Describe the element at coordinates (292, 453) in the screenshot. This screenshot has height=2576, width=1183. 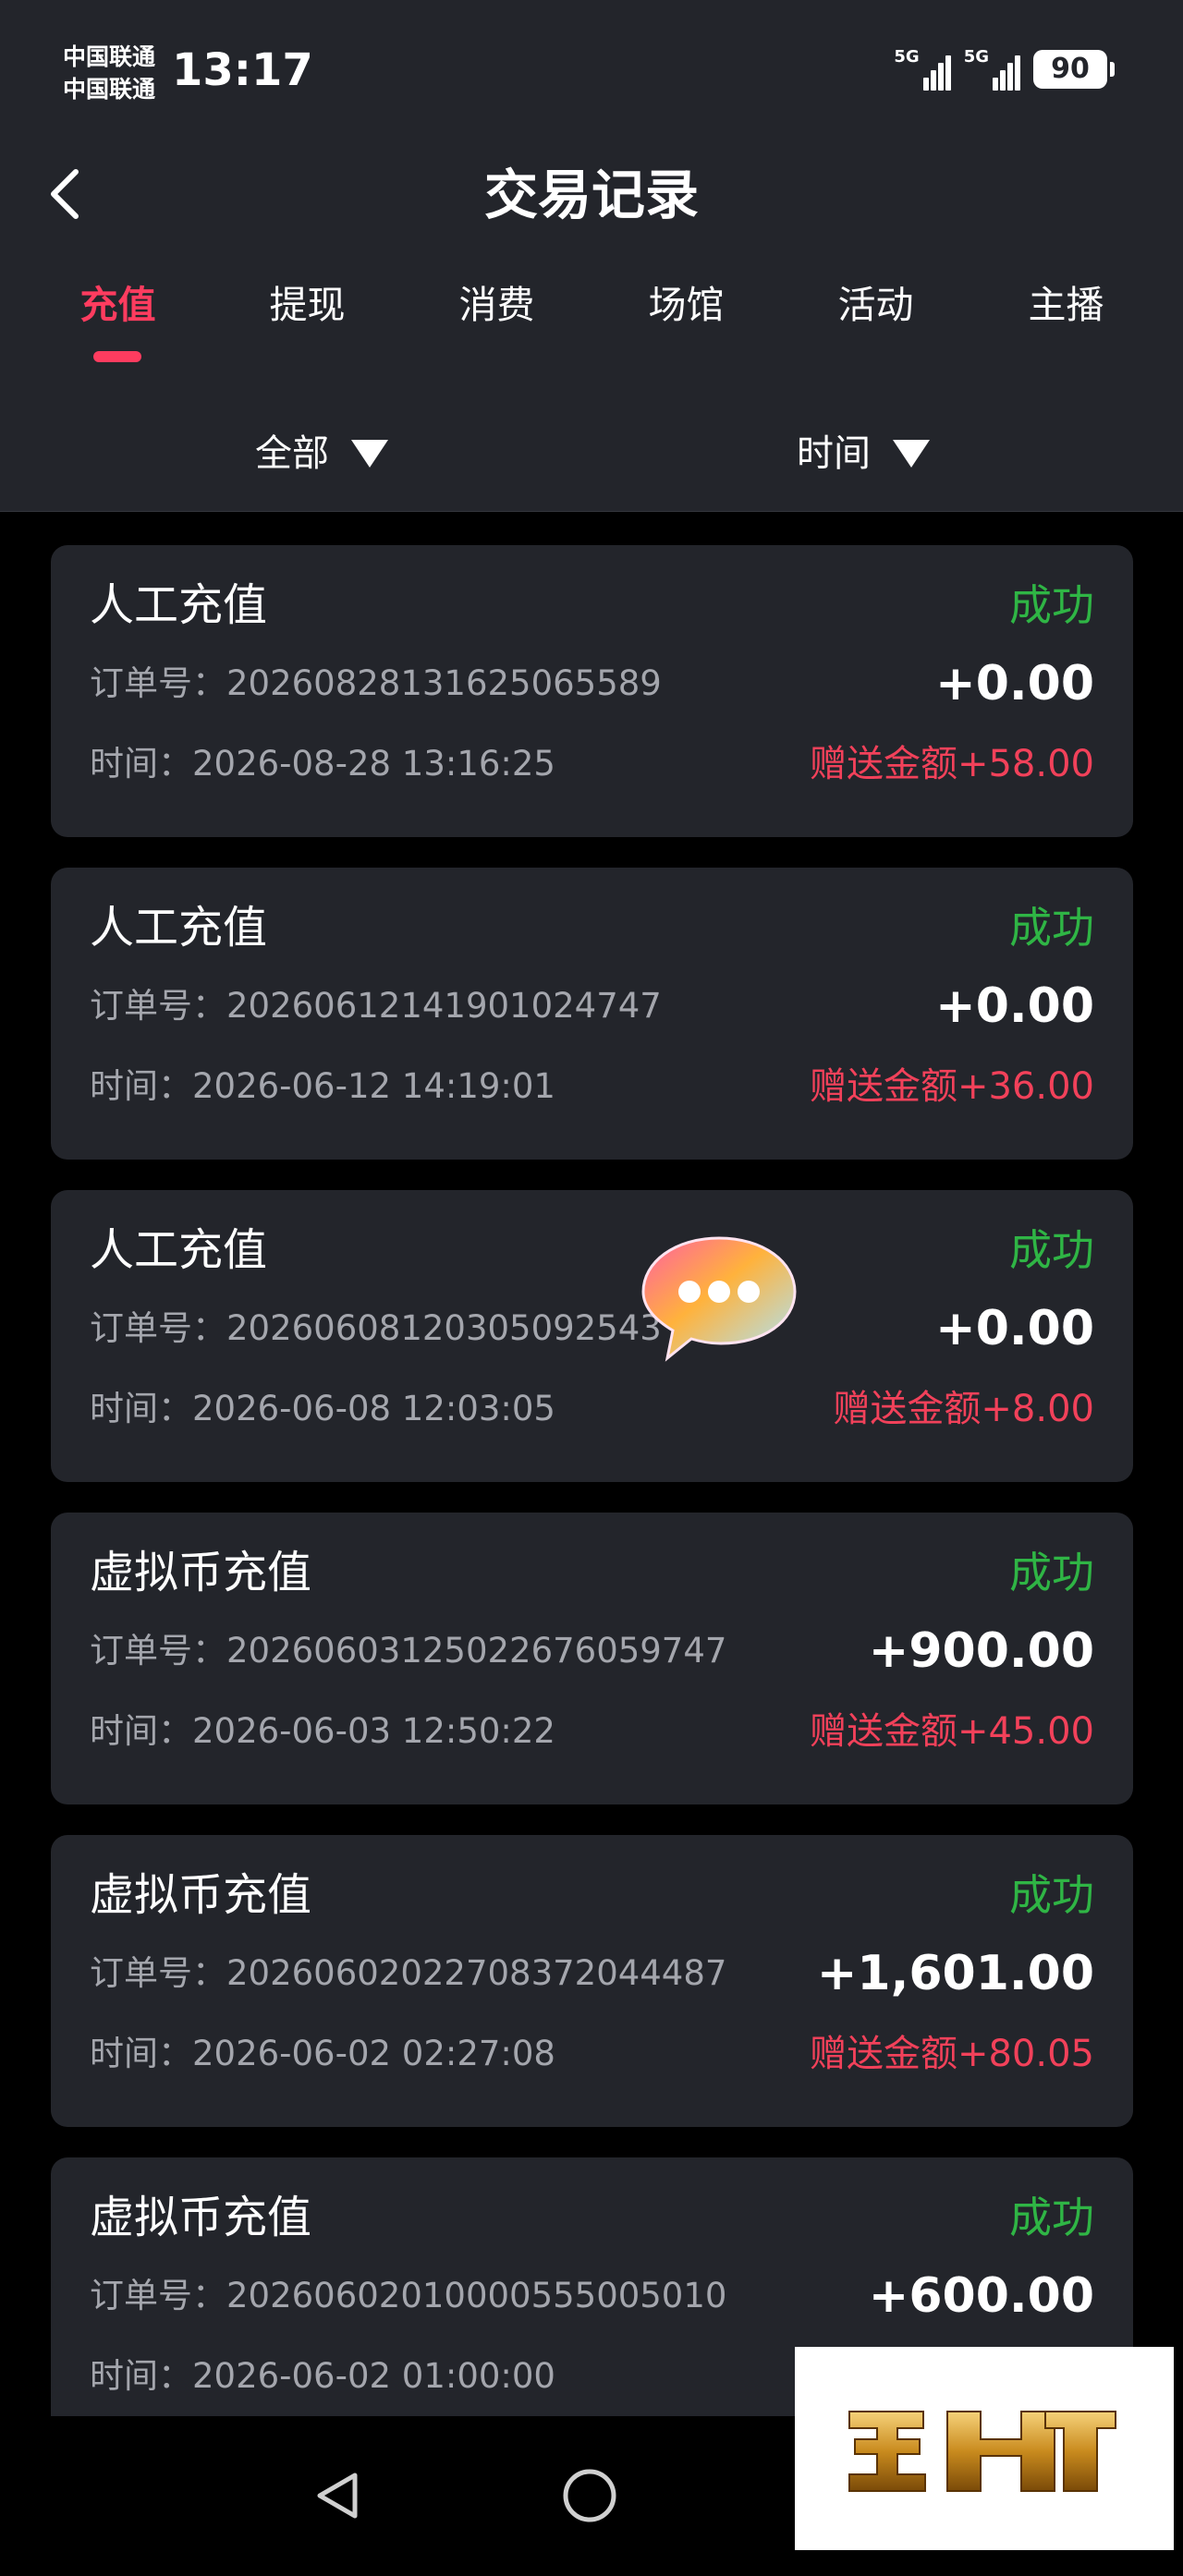
I see `status-filter-label: 全部` at that location.